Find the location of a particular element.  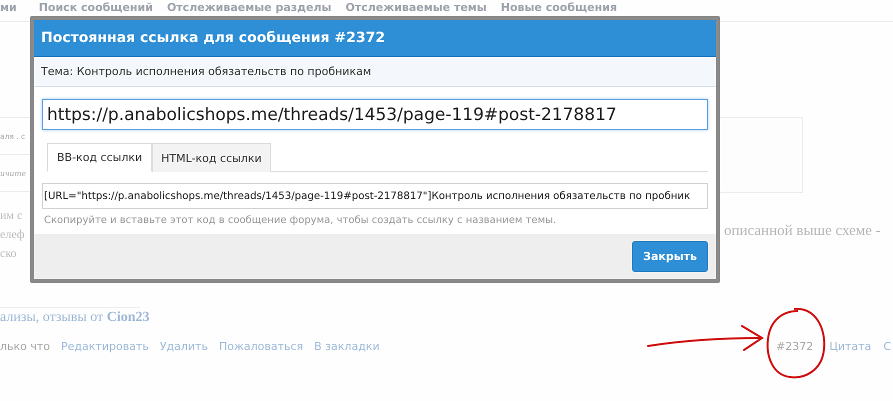

thread-link: ализы, отзывы от Cion23 is located at coordinates (75, 317).